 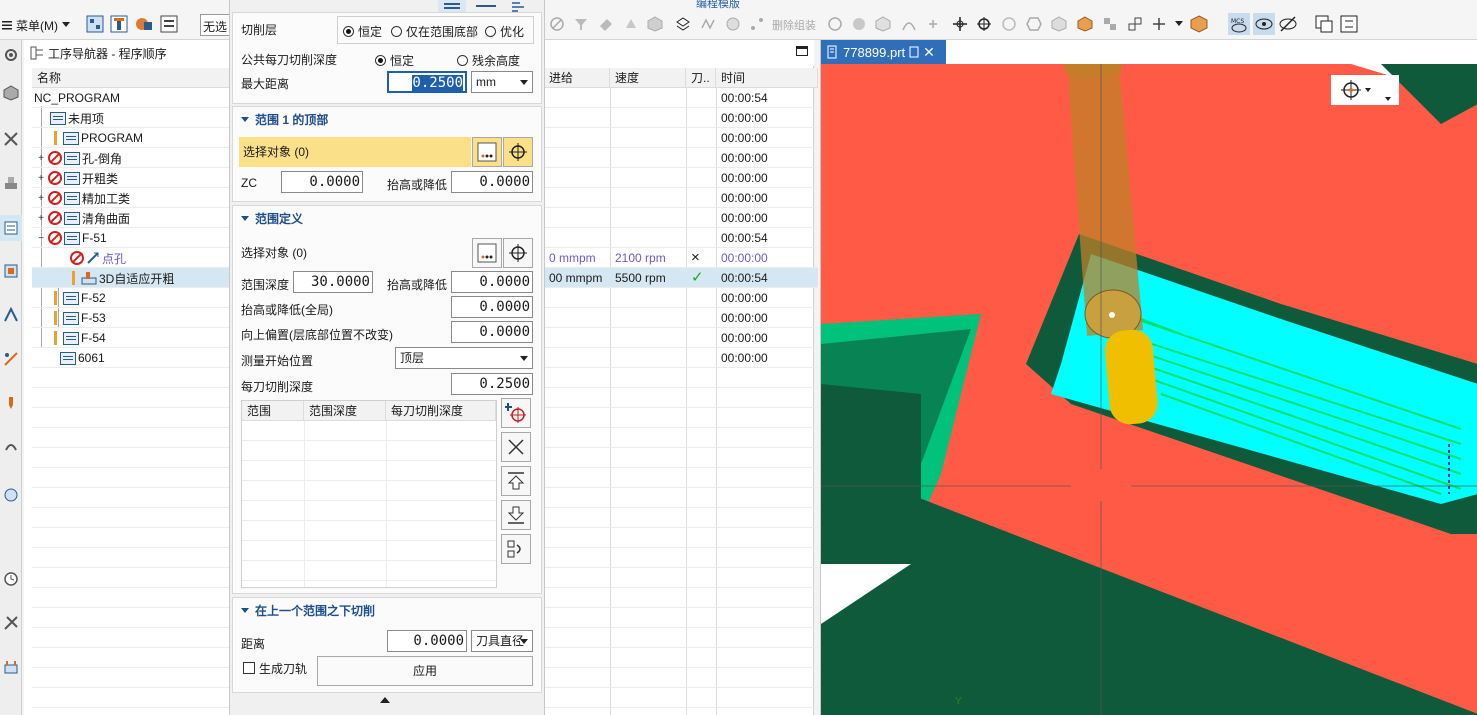 What do you see at coordinates (11, 228) in the screenshot?
I see `operation-navigator-icon` at bounding box center [11, 228].